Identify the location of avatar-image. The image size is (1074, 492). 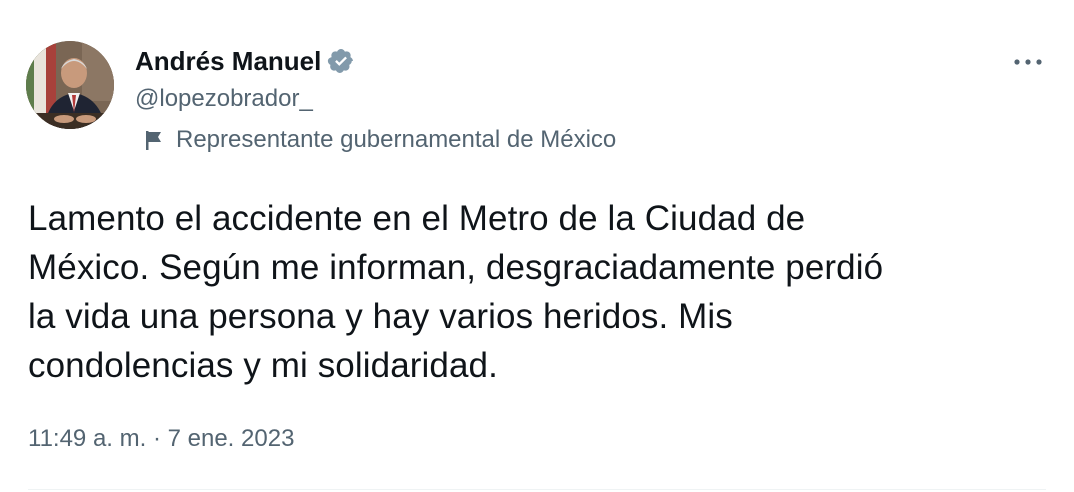
(70, 85).